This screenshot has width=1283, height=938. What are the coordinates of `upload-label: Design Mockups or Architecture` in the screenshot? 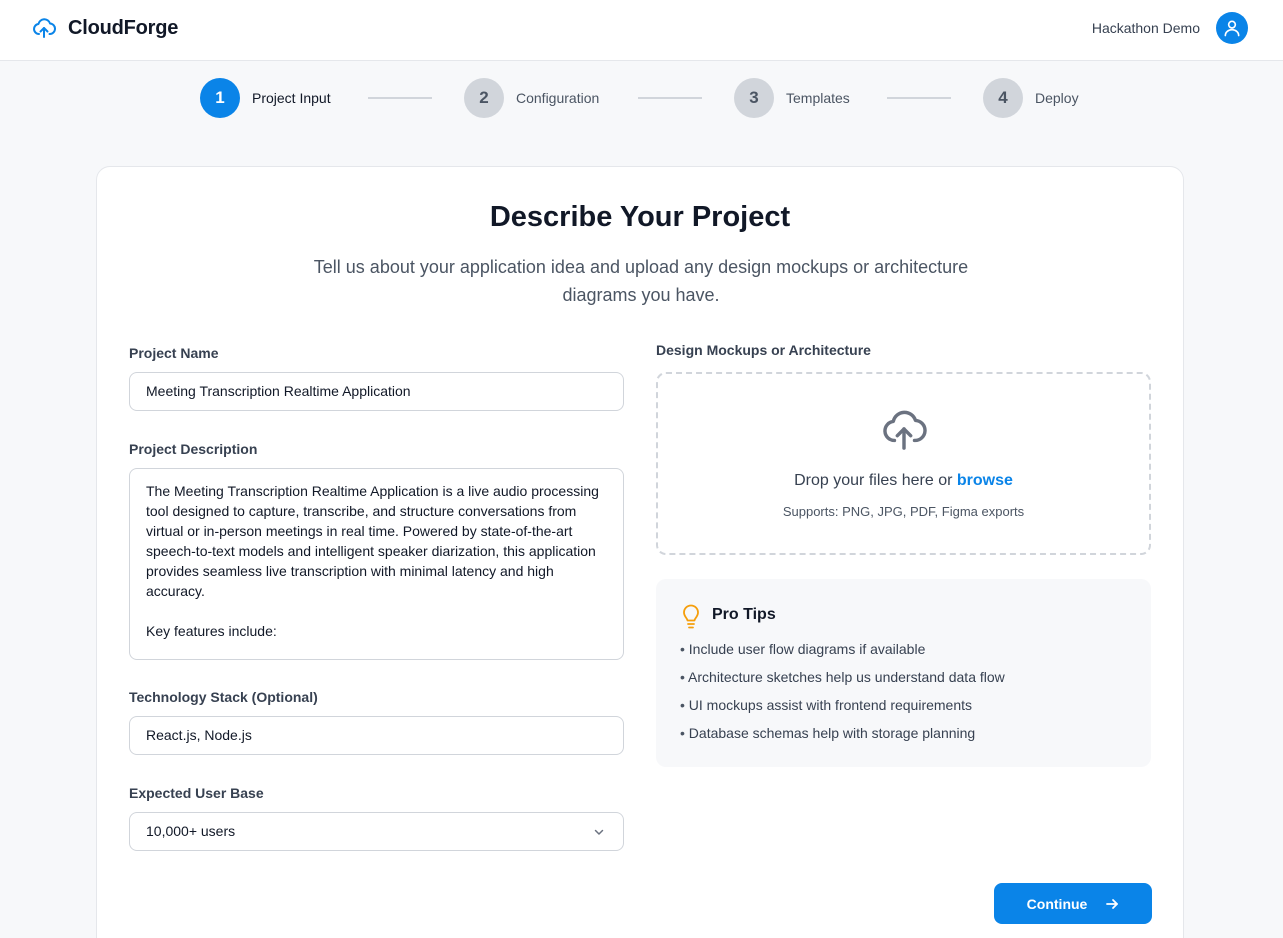 It's located at (763, 350).